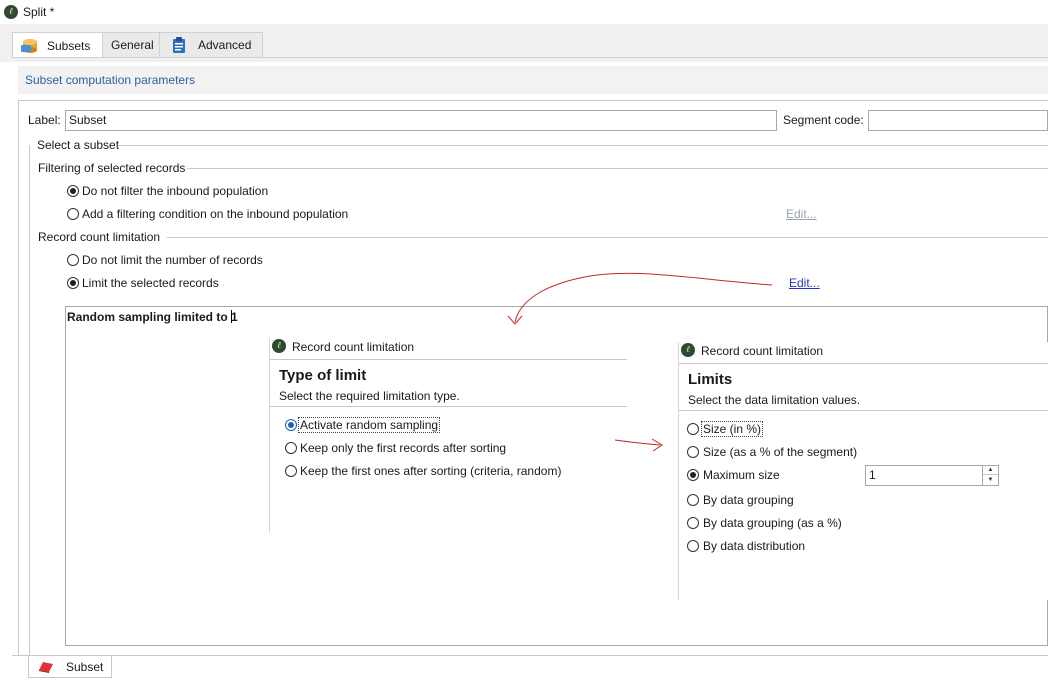 Image resolution: width=1048 pixels, height=696 pixels. I want to click on bottom-tab-line, so click(530, 655).